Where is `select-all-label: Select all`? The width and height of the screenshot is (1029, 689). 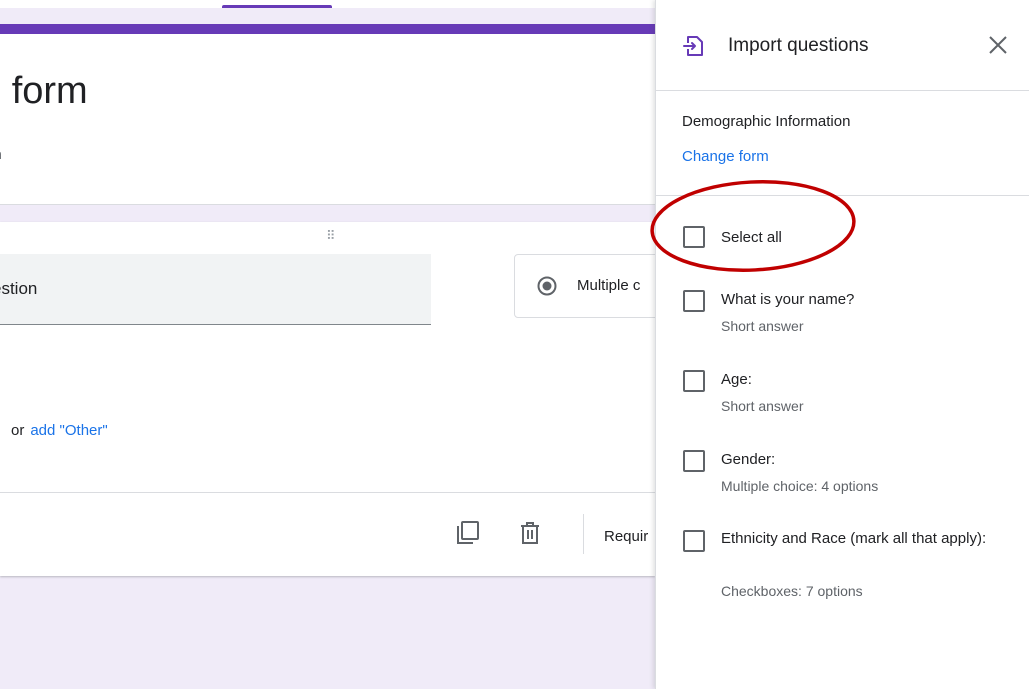
select-all-label: Select all is located at coordinates (863, 237).